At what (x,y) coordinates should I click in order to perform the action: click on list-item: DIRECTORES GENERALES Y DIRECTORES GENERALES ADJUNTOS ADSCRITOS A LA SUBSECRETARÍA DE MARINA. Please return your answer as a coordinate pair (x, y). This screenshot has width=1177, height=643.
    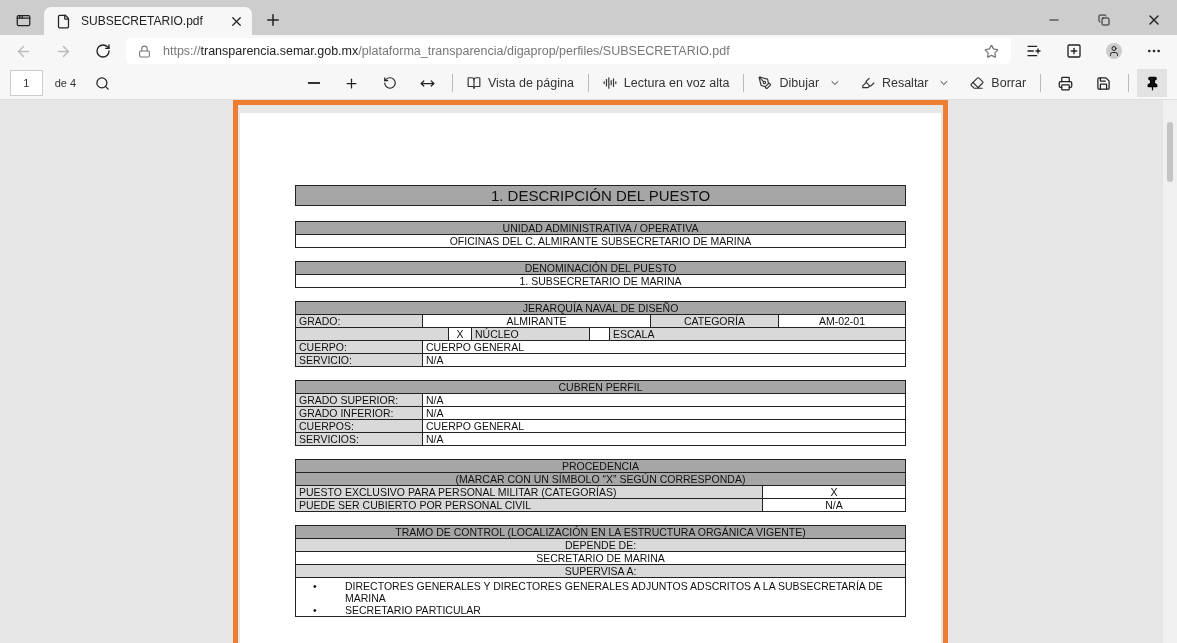
    Looking at the image, I should click on (614, 592).